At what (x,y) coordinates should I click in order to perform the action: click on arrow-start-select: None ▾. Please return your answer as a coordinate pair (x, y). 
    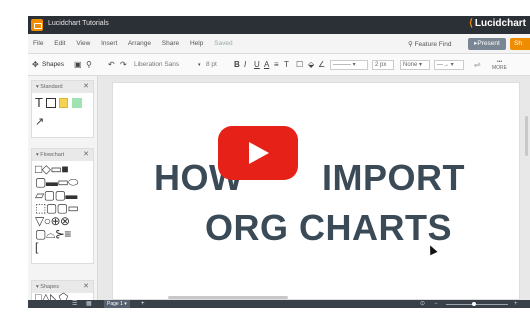
    Looking at the image, I should click on (415, 65).